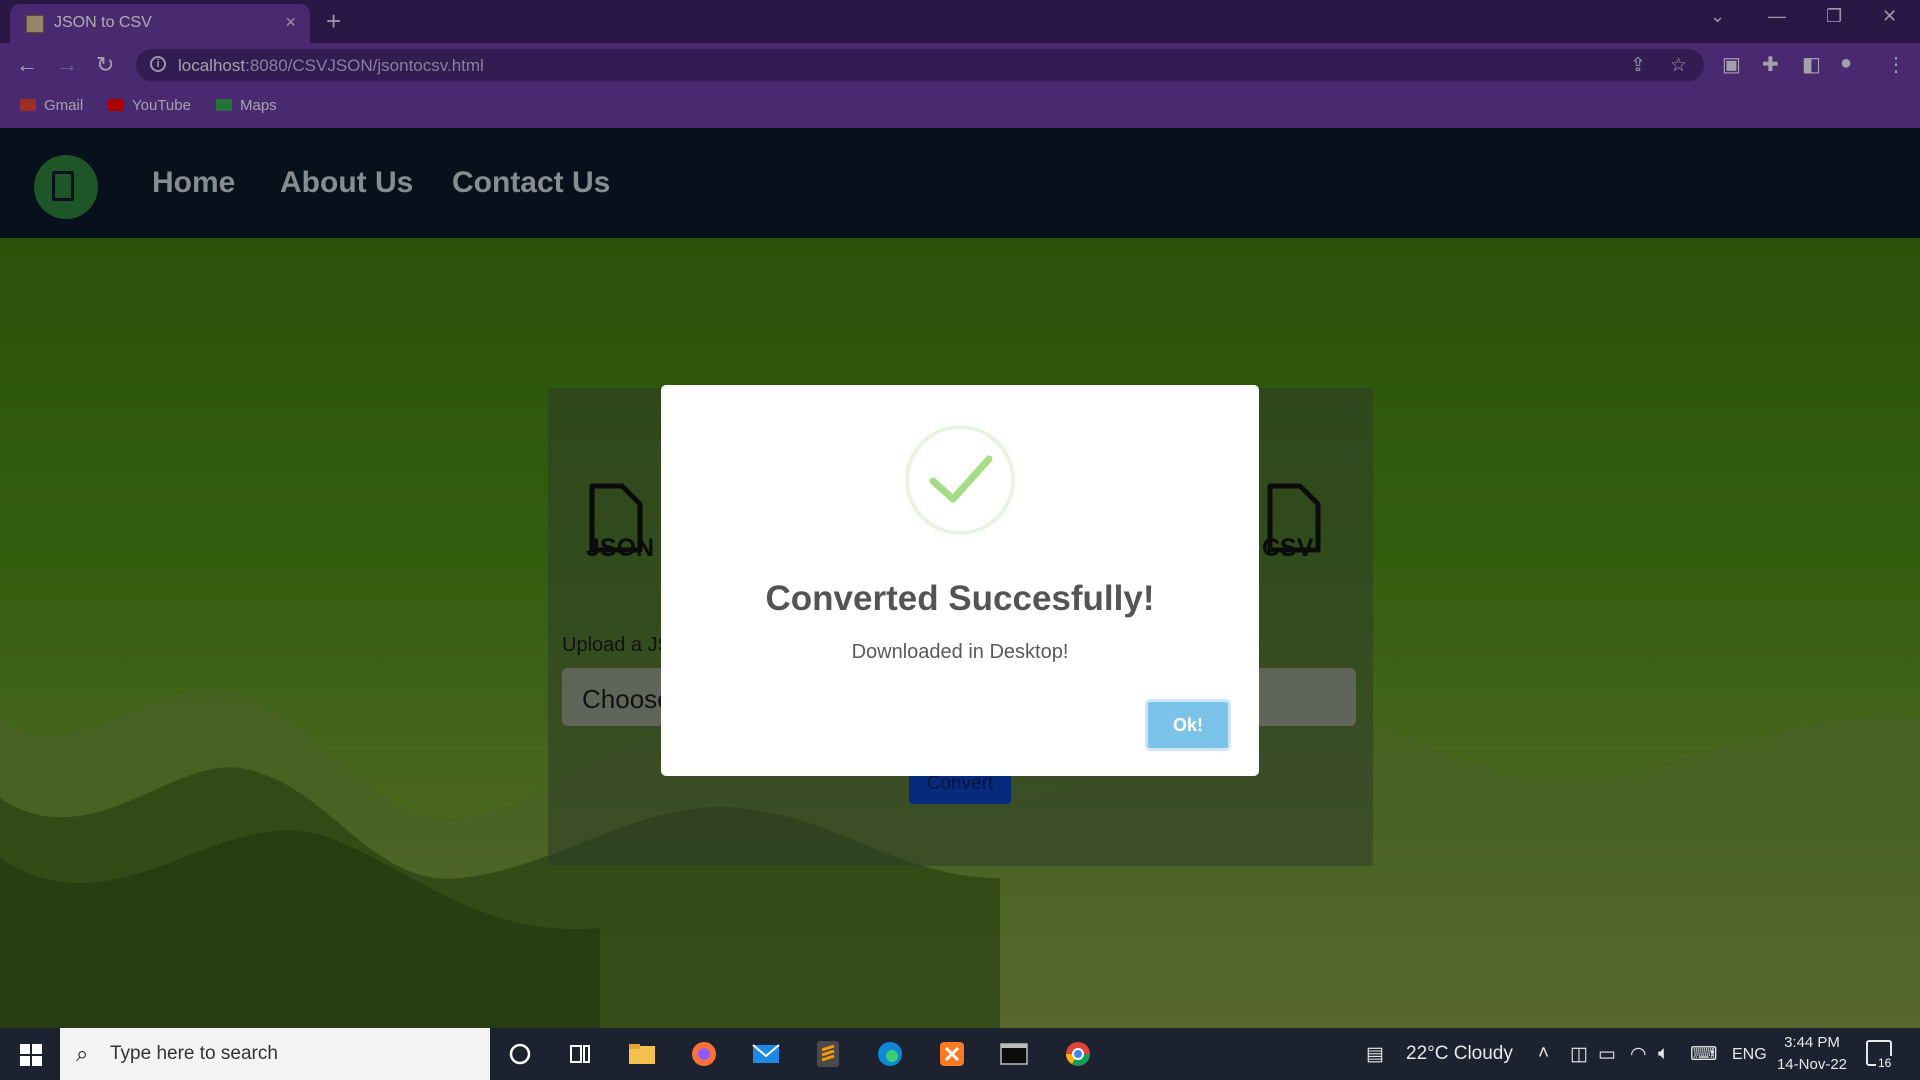 The image size is (1920, 1080). I want to click on language-indicator: ENG, so click(1749, 1055).